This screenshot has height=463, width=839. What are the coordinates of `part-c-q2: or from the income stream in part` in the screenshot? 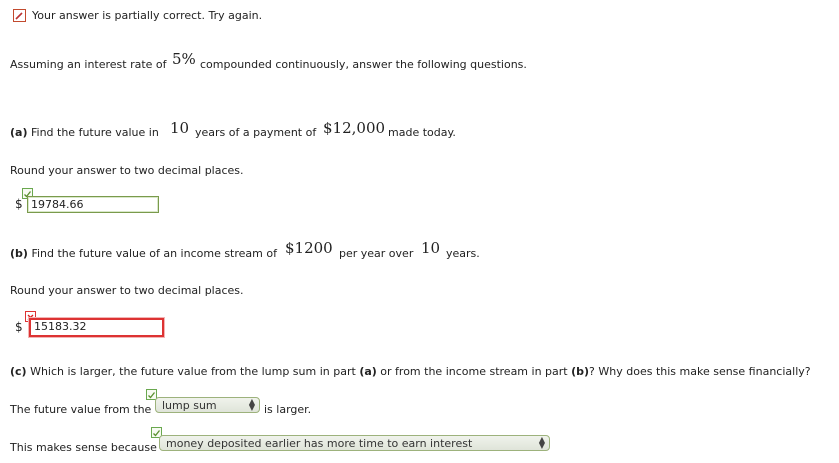 It's located at (474, 371).